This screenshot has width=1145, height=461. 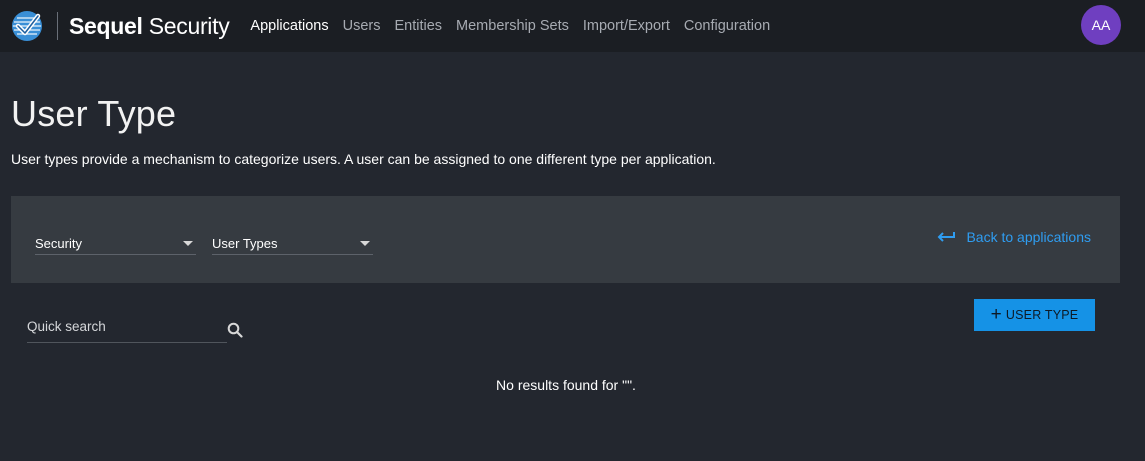 I want to click on brand-name: Sequel Security, so click(x=149, y=26).